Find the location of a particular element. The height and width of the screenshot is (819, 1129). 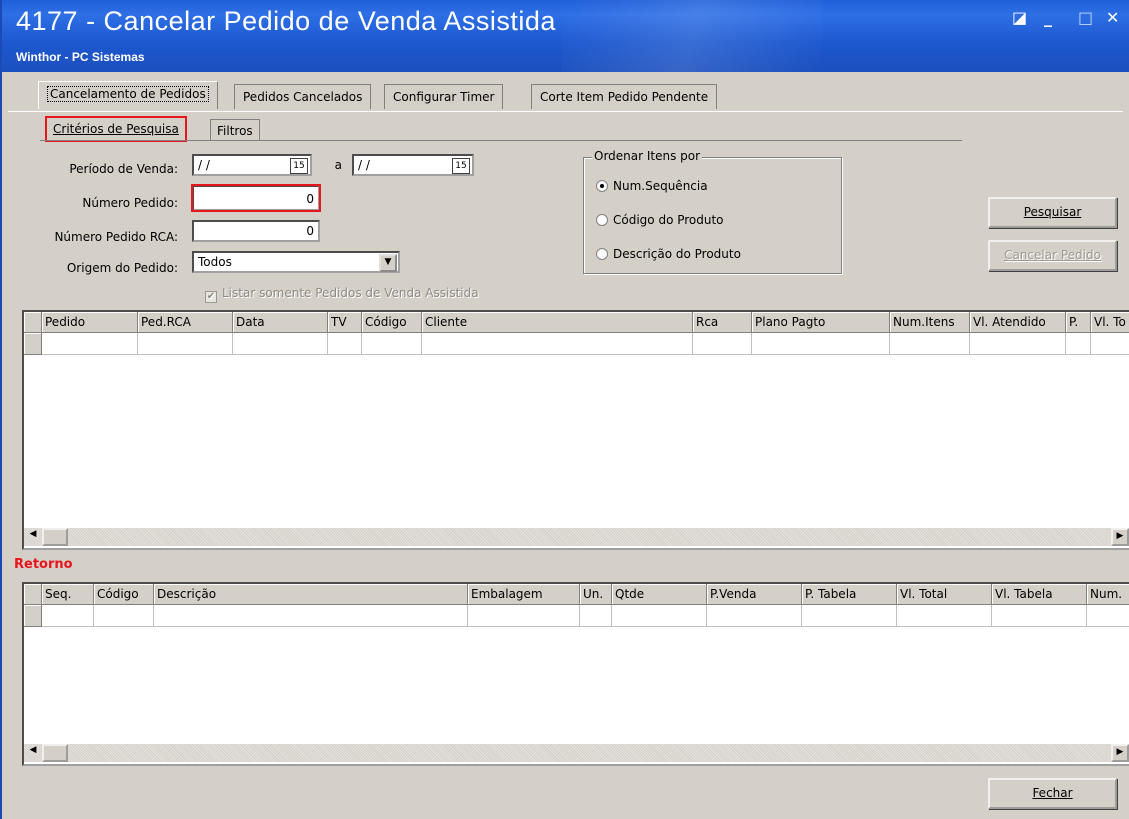

radio-icon is located at coordinates (602, 254).